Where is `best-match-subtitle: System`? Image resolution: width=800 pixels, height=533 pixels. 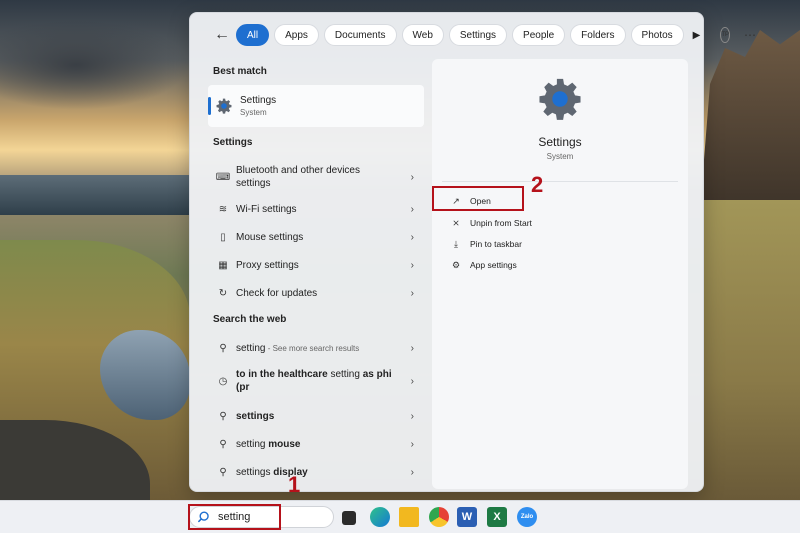
best-match-subtitle: System is located at coordinates (253, 112).